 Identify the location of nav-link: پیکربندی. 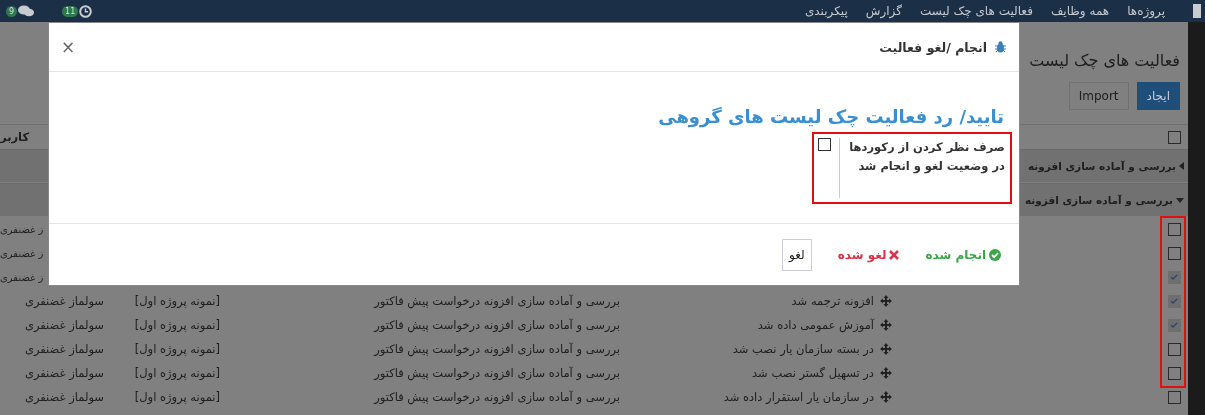
(826, 11).